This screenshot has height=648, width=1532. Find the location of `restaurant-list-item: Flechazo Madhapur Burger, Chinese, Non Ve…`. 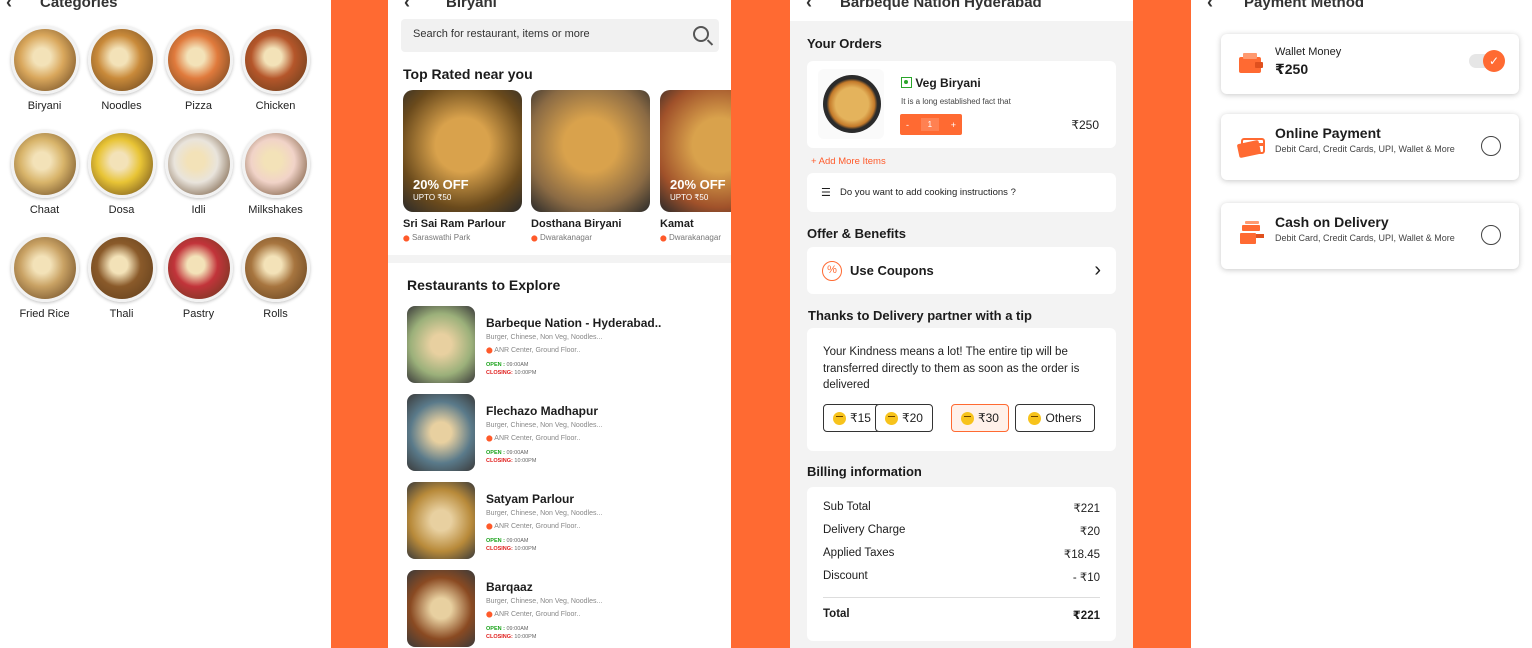

restaurant-list-item: Flechazo Madhapur Burger, Chinese, Non Ve… is located at coordinates (567, 433).